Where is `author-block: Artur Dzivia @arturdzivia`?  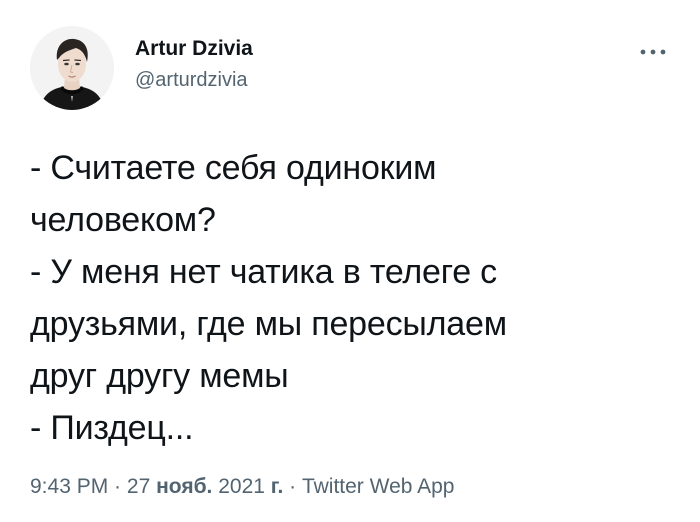 author-block: Artur Dzivia @arturdzivia is located at coordinates (194, 64).